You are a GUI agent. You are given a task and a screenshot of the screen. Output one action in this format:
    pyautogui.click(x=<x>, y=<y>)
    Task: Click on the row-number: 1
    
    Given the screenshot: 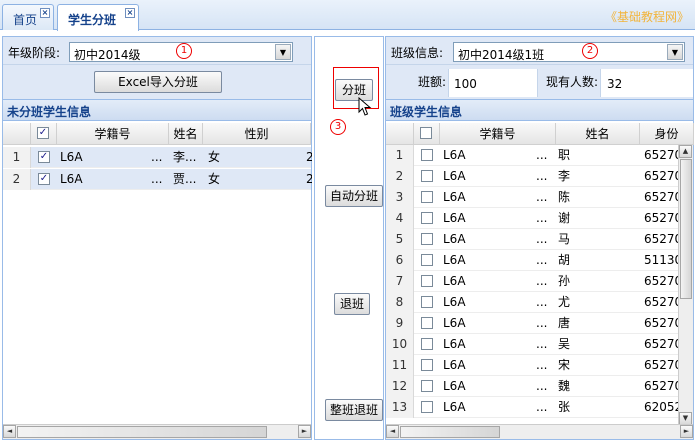 What is the action you would take?
    pyautogui.click(x=400, y=155)
    